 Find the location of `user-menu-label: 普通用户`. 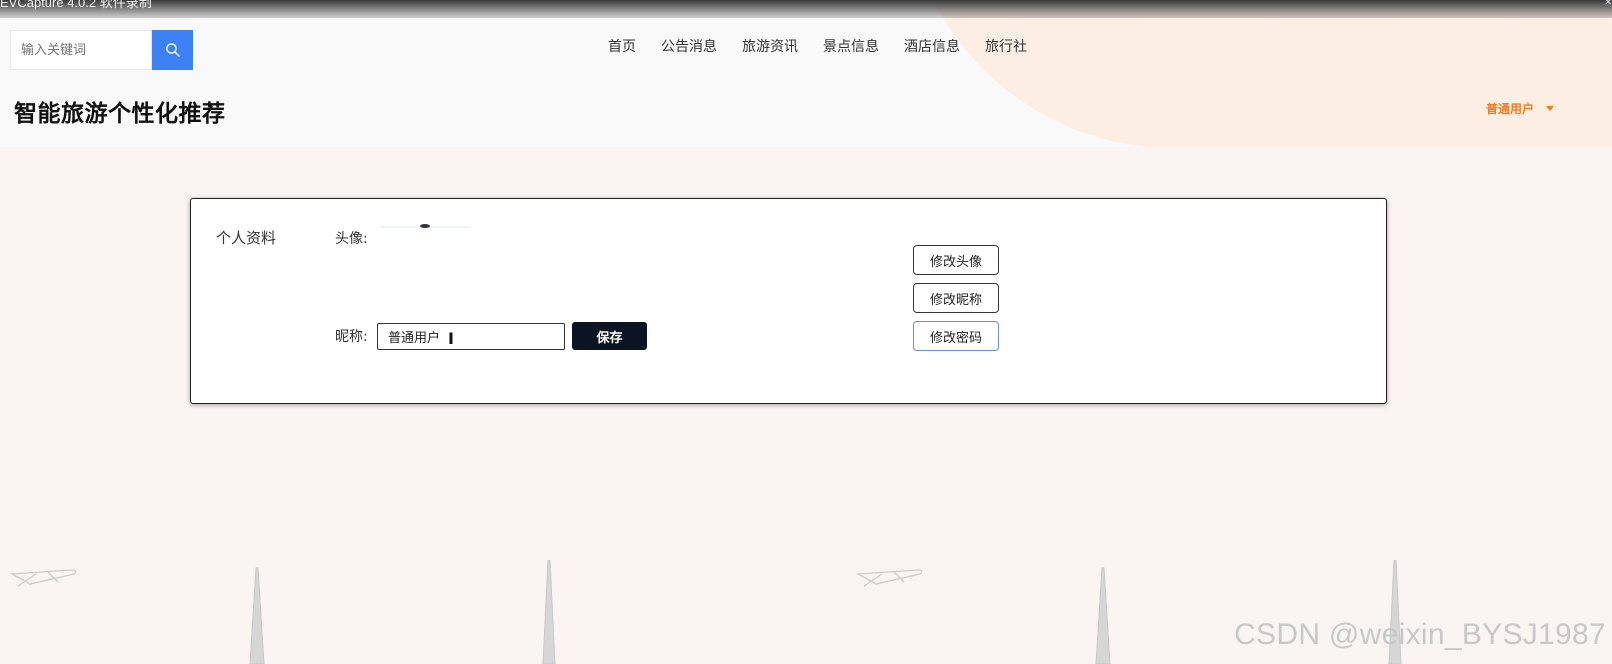

user-menu-label: 普通用户 is located at coordinates (1510, 109).